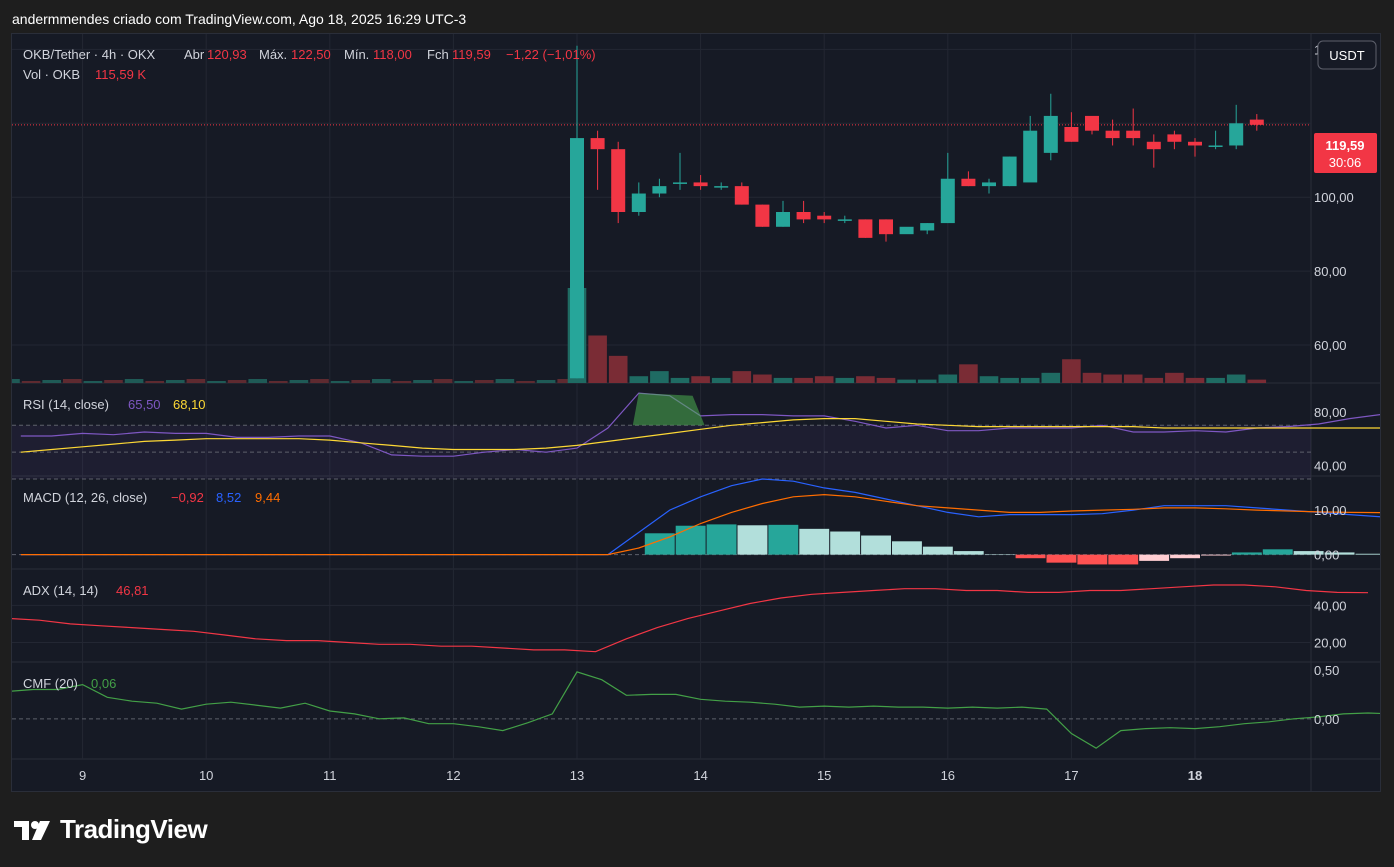  What do you see at coordinates (1344, 145) in the screenshot?
I see `last-price-value: 119,59` at bounding box center [1344, 145].